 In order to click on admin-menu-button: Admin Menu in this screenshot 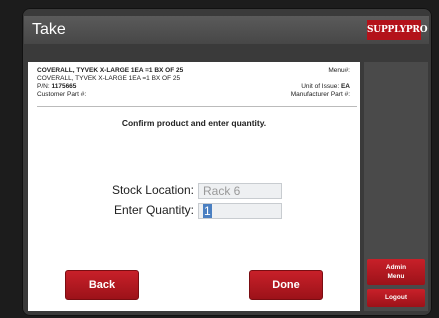, I will do `click(396, 272)`.